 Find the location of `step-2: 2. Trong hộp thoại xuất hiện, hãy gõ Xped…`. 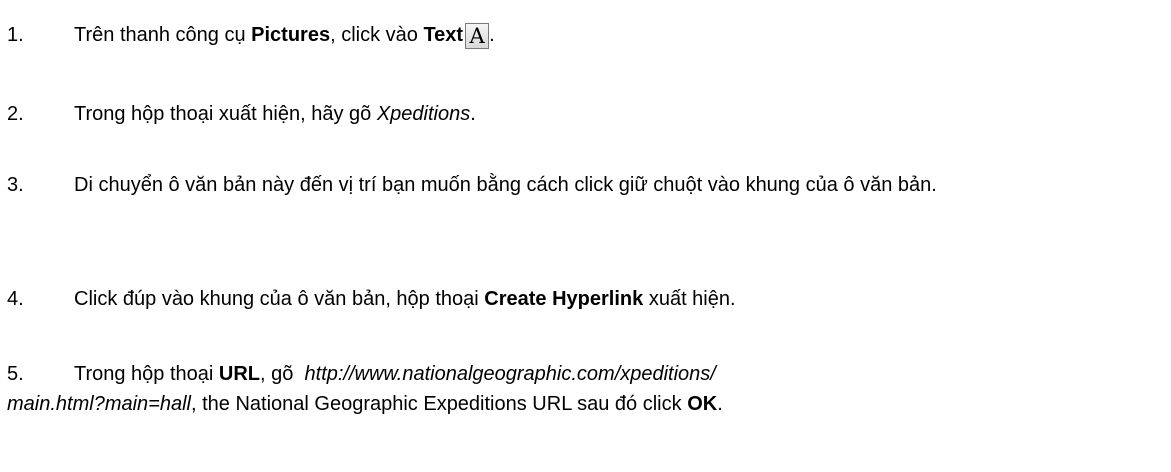

step-2: 2. Trong hộp thoại xuất hiện, hãy gõ Xped… is located at coordinates (585, 114).